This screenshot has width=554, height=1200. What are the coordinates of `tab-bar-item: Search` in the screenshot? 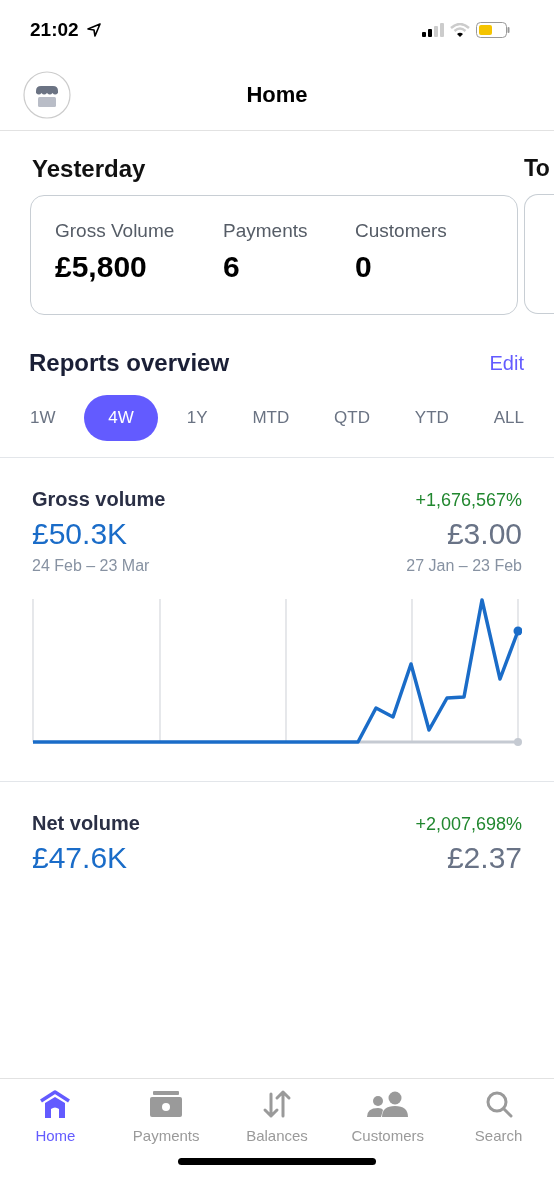 It's located at (498, 1123).